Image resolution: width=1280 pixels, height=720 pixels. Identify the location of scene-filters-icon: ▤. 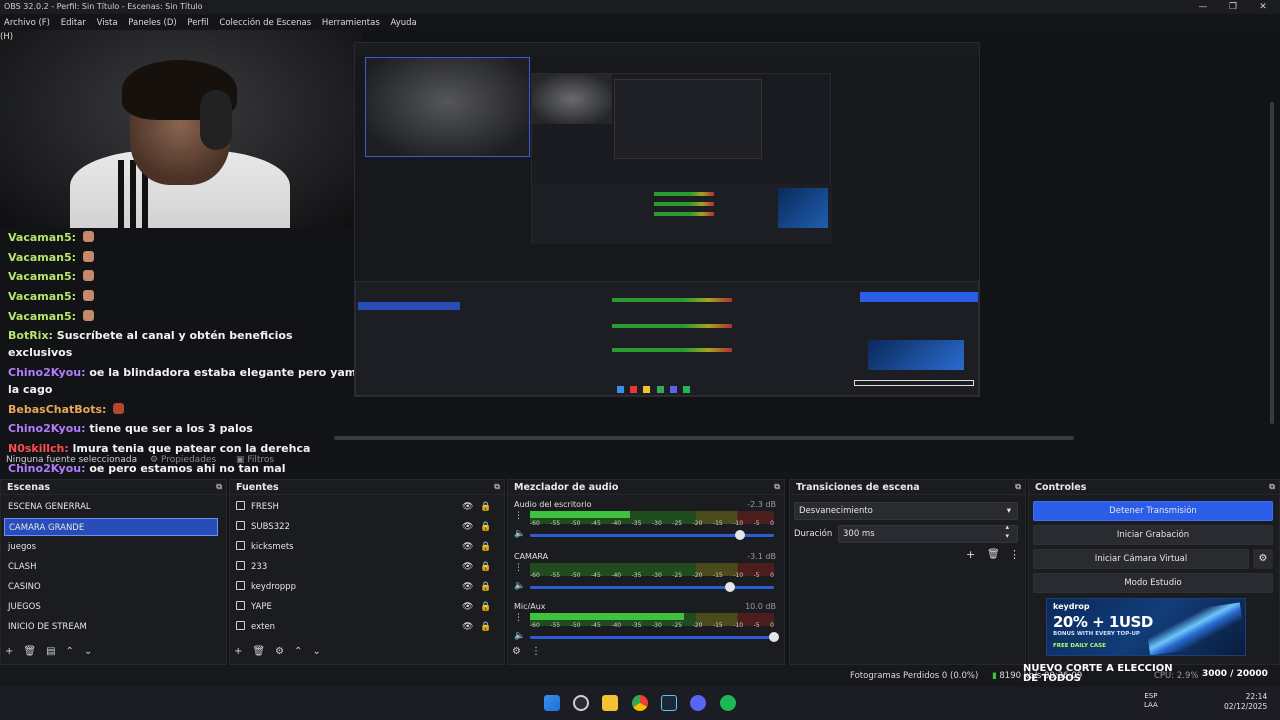
(50, 653).